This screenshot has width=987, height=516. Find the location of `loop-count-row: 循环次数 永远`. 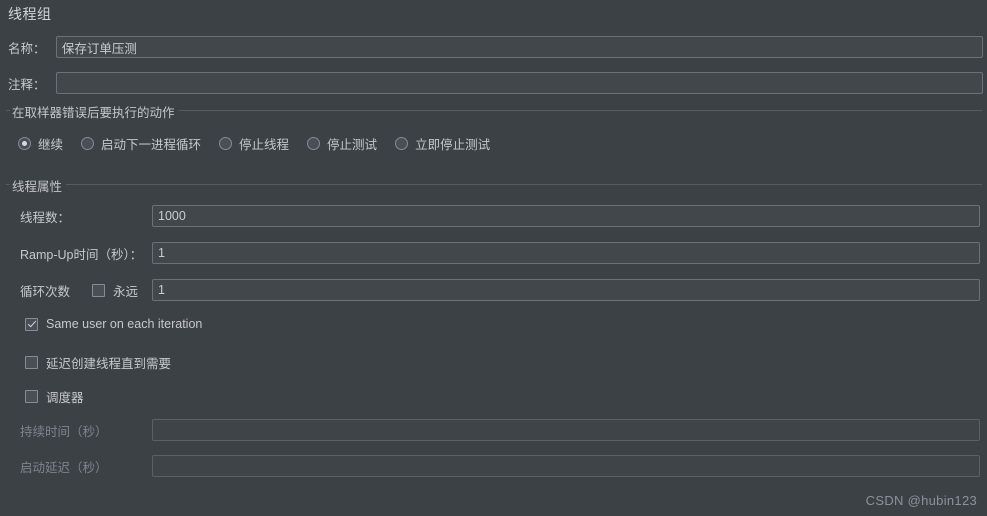

loop-count-row: 循环次数 永远 is located at coordinates (500, 290).